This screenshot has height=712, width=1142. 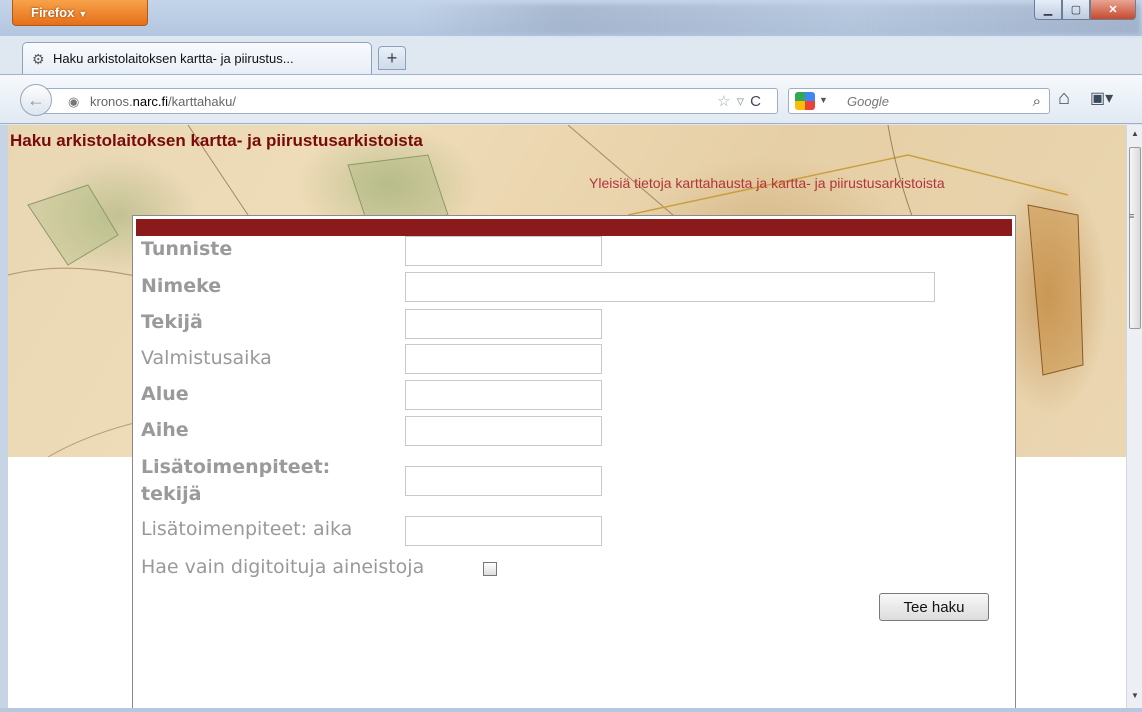 I want to click on bookmarks-icon: ▣▾, so click(x=1102, y=98).